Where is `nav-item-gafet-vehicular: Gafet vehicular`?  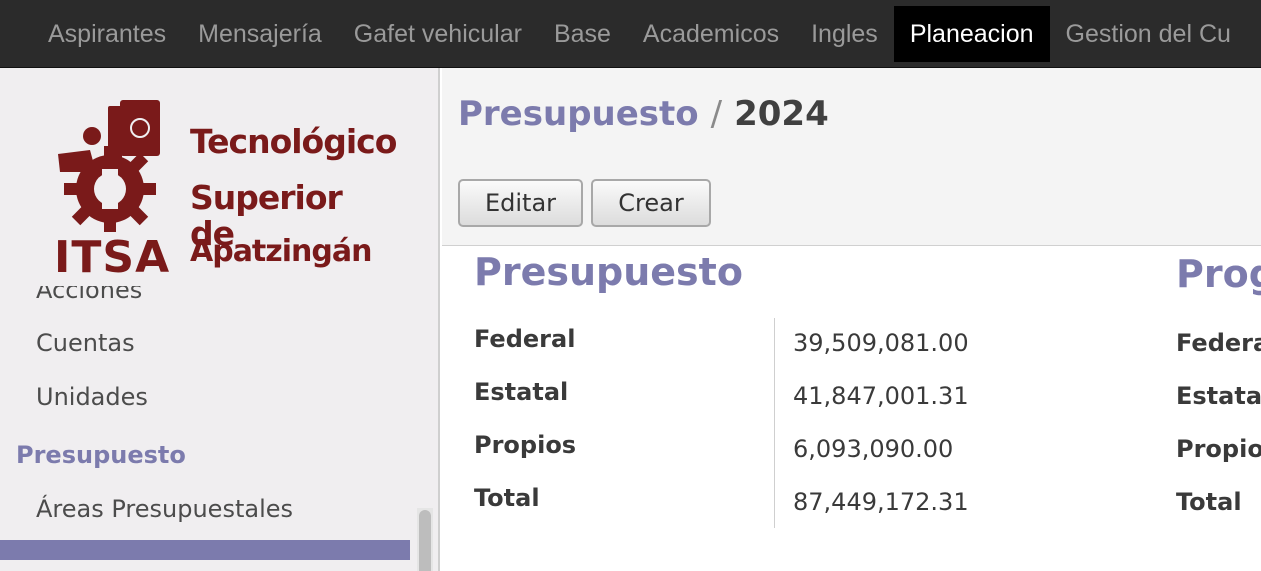
nav-item-gafet-vehicular: Gafet vehicular is located at coordinates (438, 34).